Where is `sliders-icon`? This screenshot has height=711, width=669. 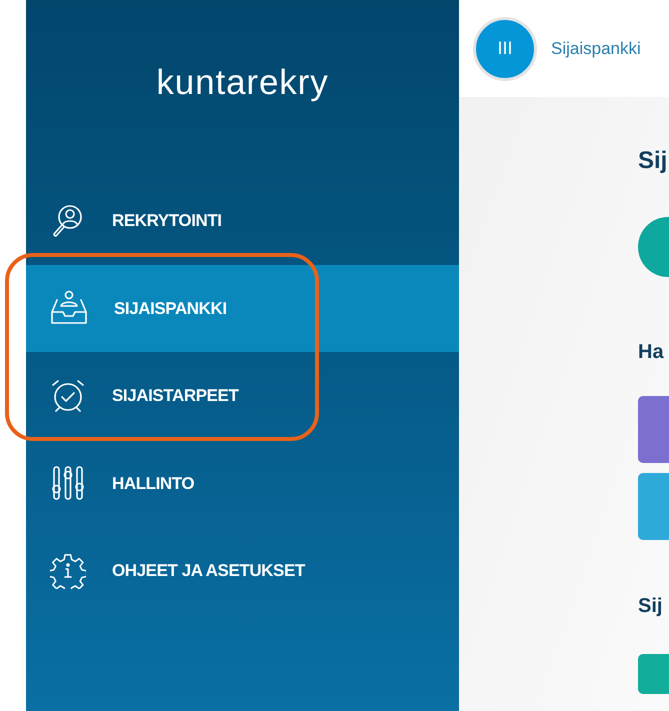
sliders-icon is located at coordinates (68, 483).